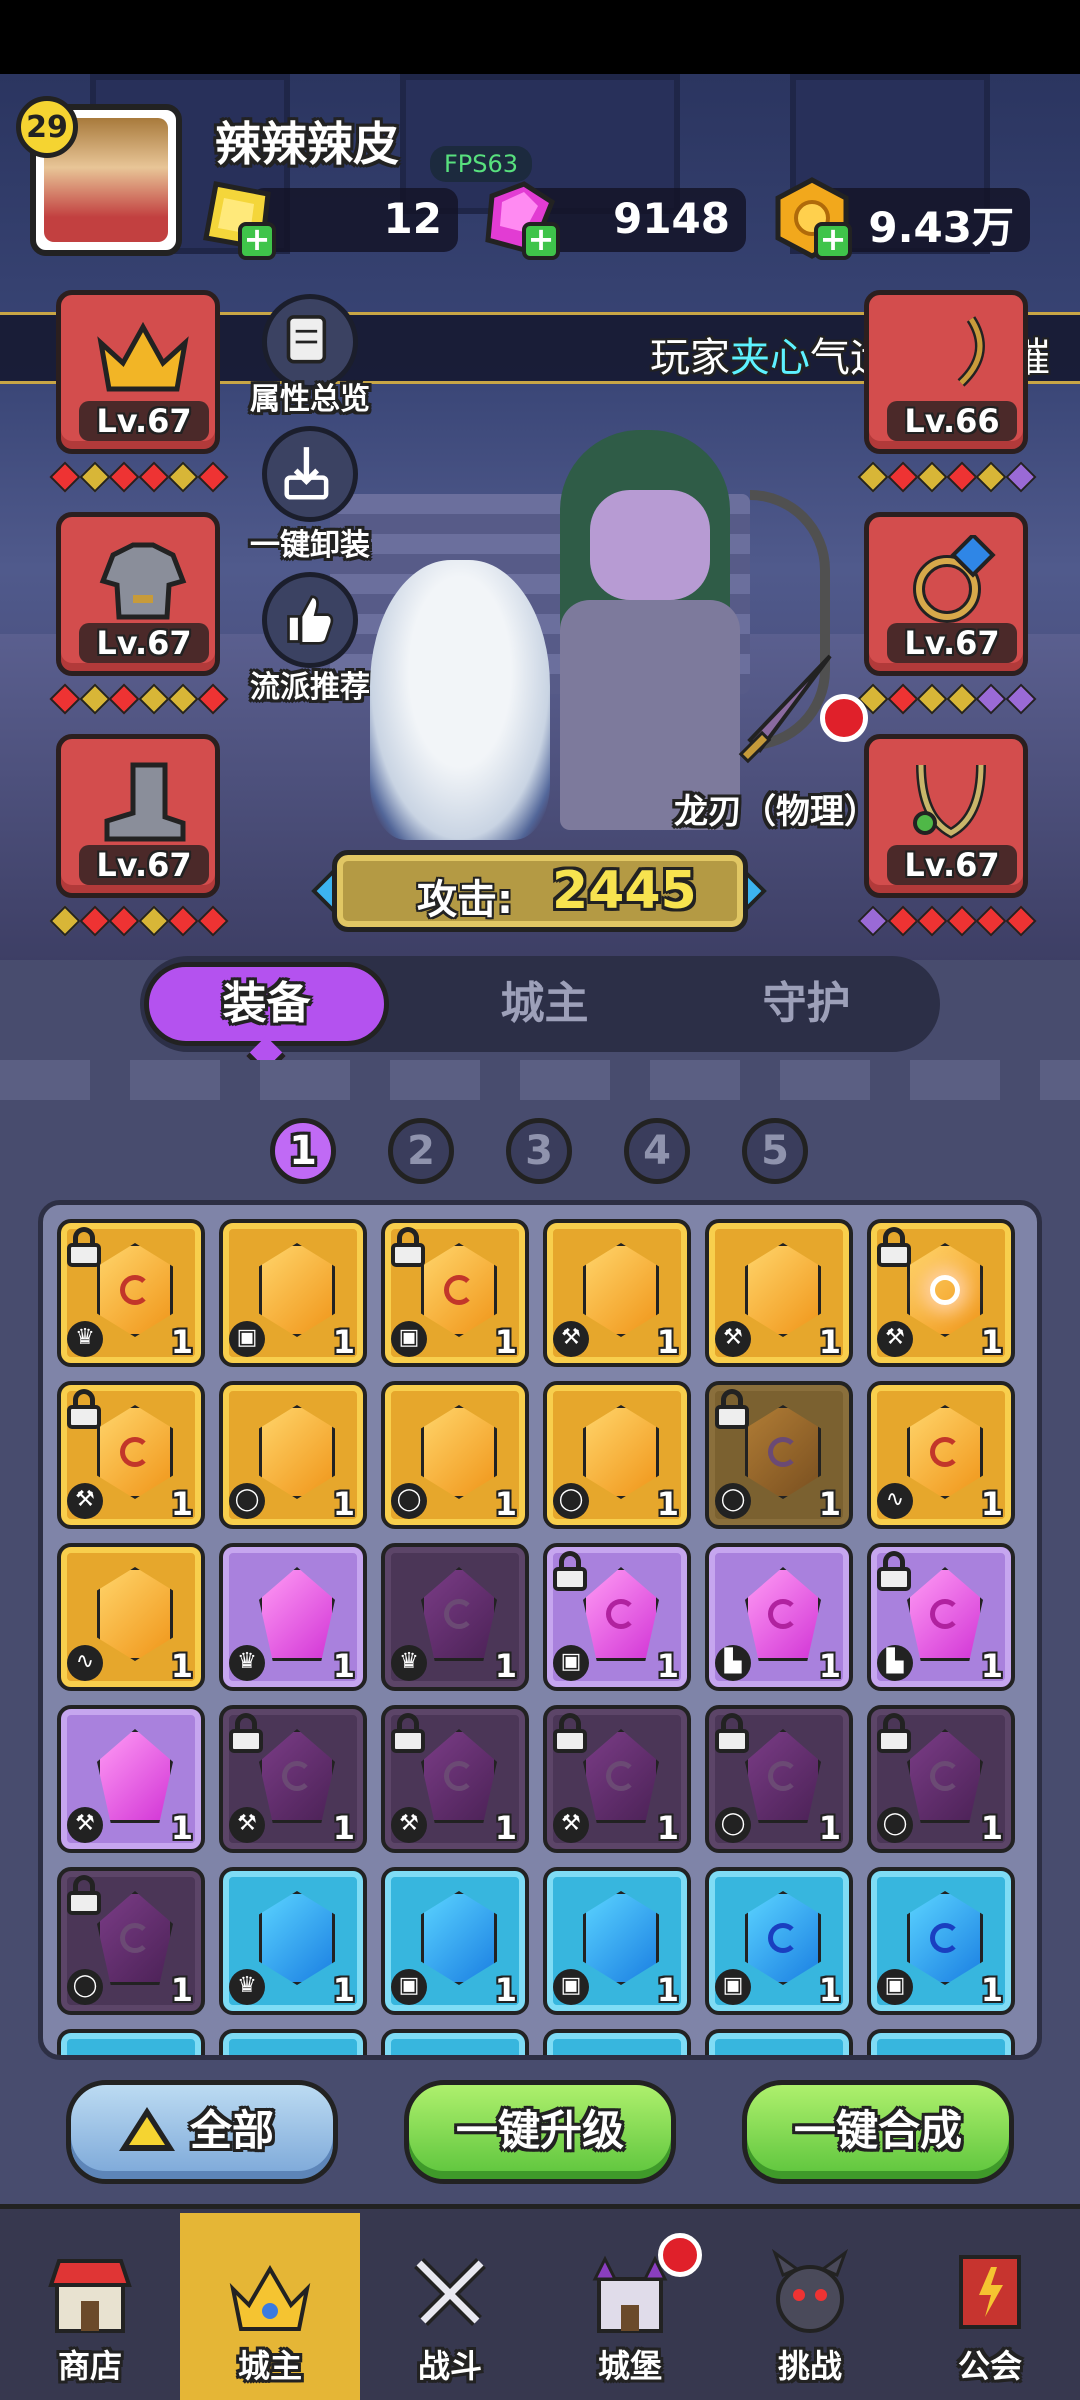 This screenshot has height=2400, width=1080. I want to click on page-5: 5, so click(775, 1151).